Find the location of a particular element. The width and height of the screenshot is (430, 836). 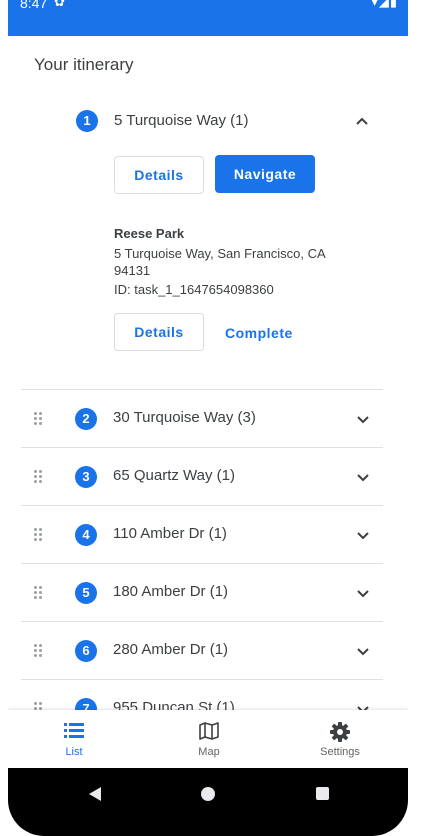

nav-settings: Settings is located at coordinates (340, 739).